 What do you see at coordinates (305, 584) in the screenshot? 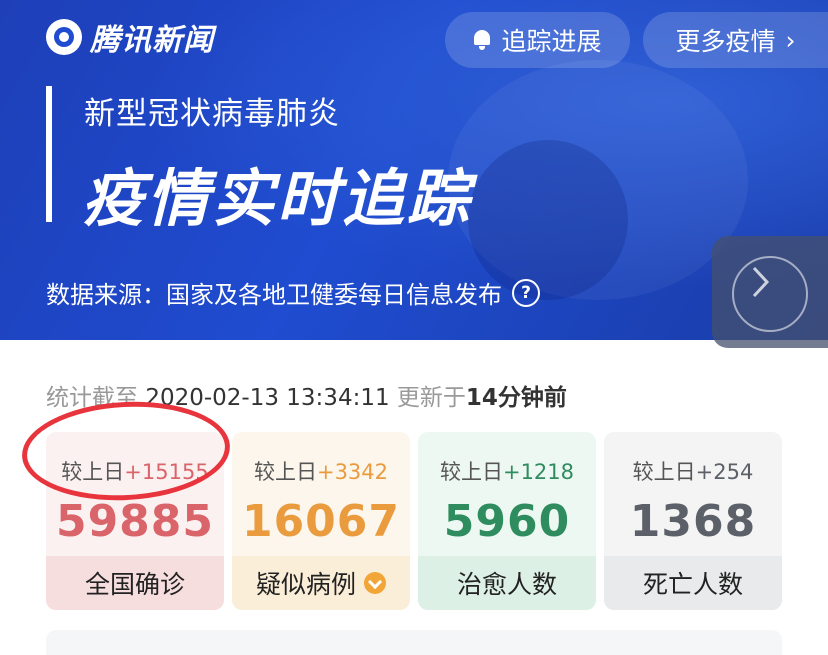
I see `stat-label-text: 疑似病例` at bounding box center [305, 584].